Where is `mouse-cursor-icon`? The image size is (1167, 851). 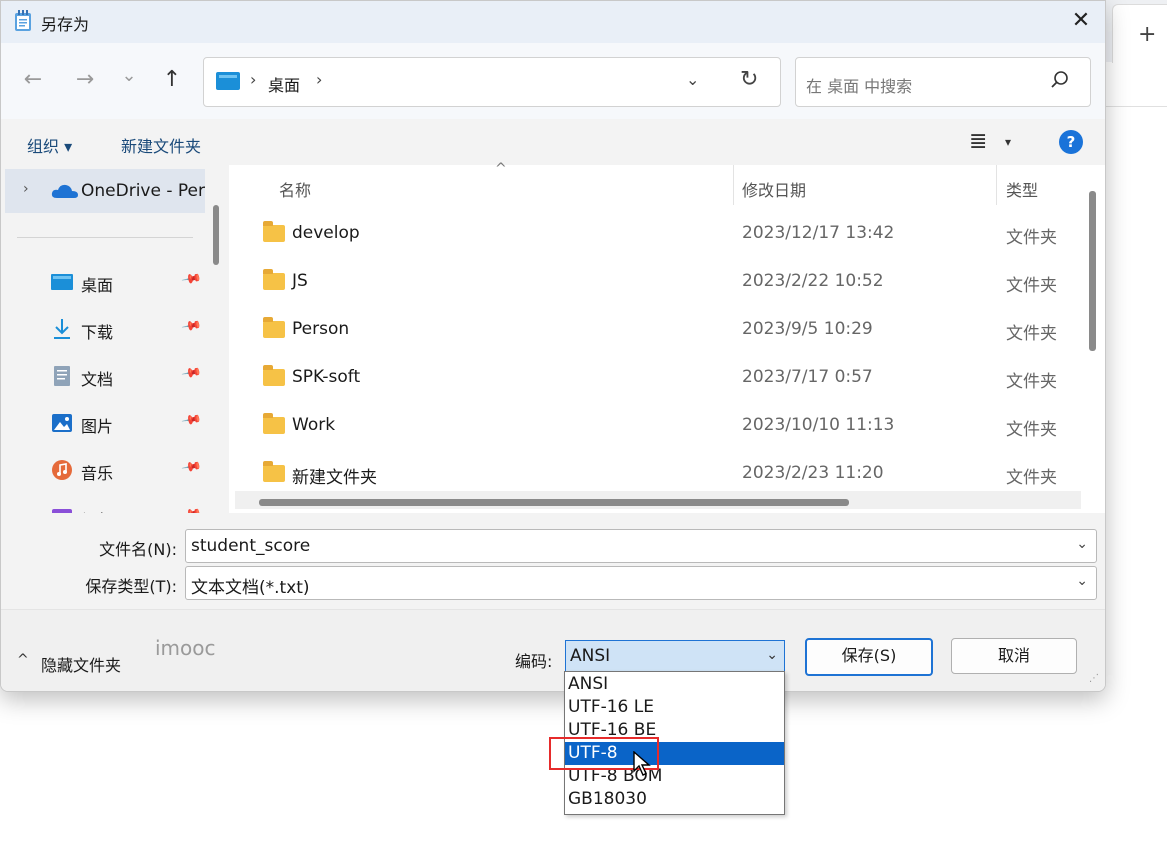
mouse-cursor-icon is located at coordinates (642, 763).